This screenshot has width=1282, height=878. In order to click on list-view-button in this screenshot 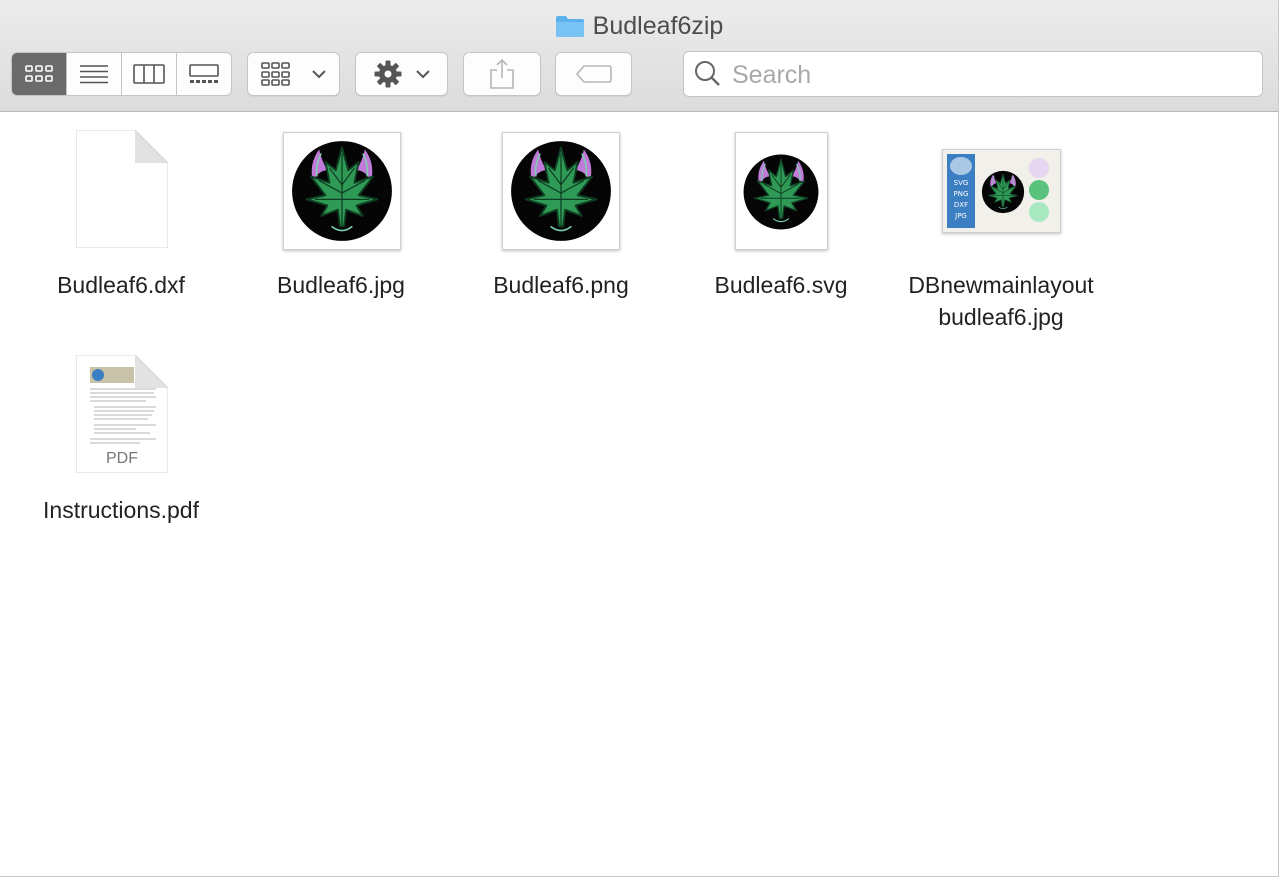, I will do `click(94, 74)`.